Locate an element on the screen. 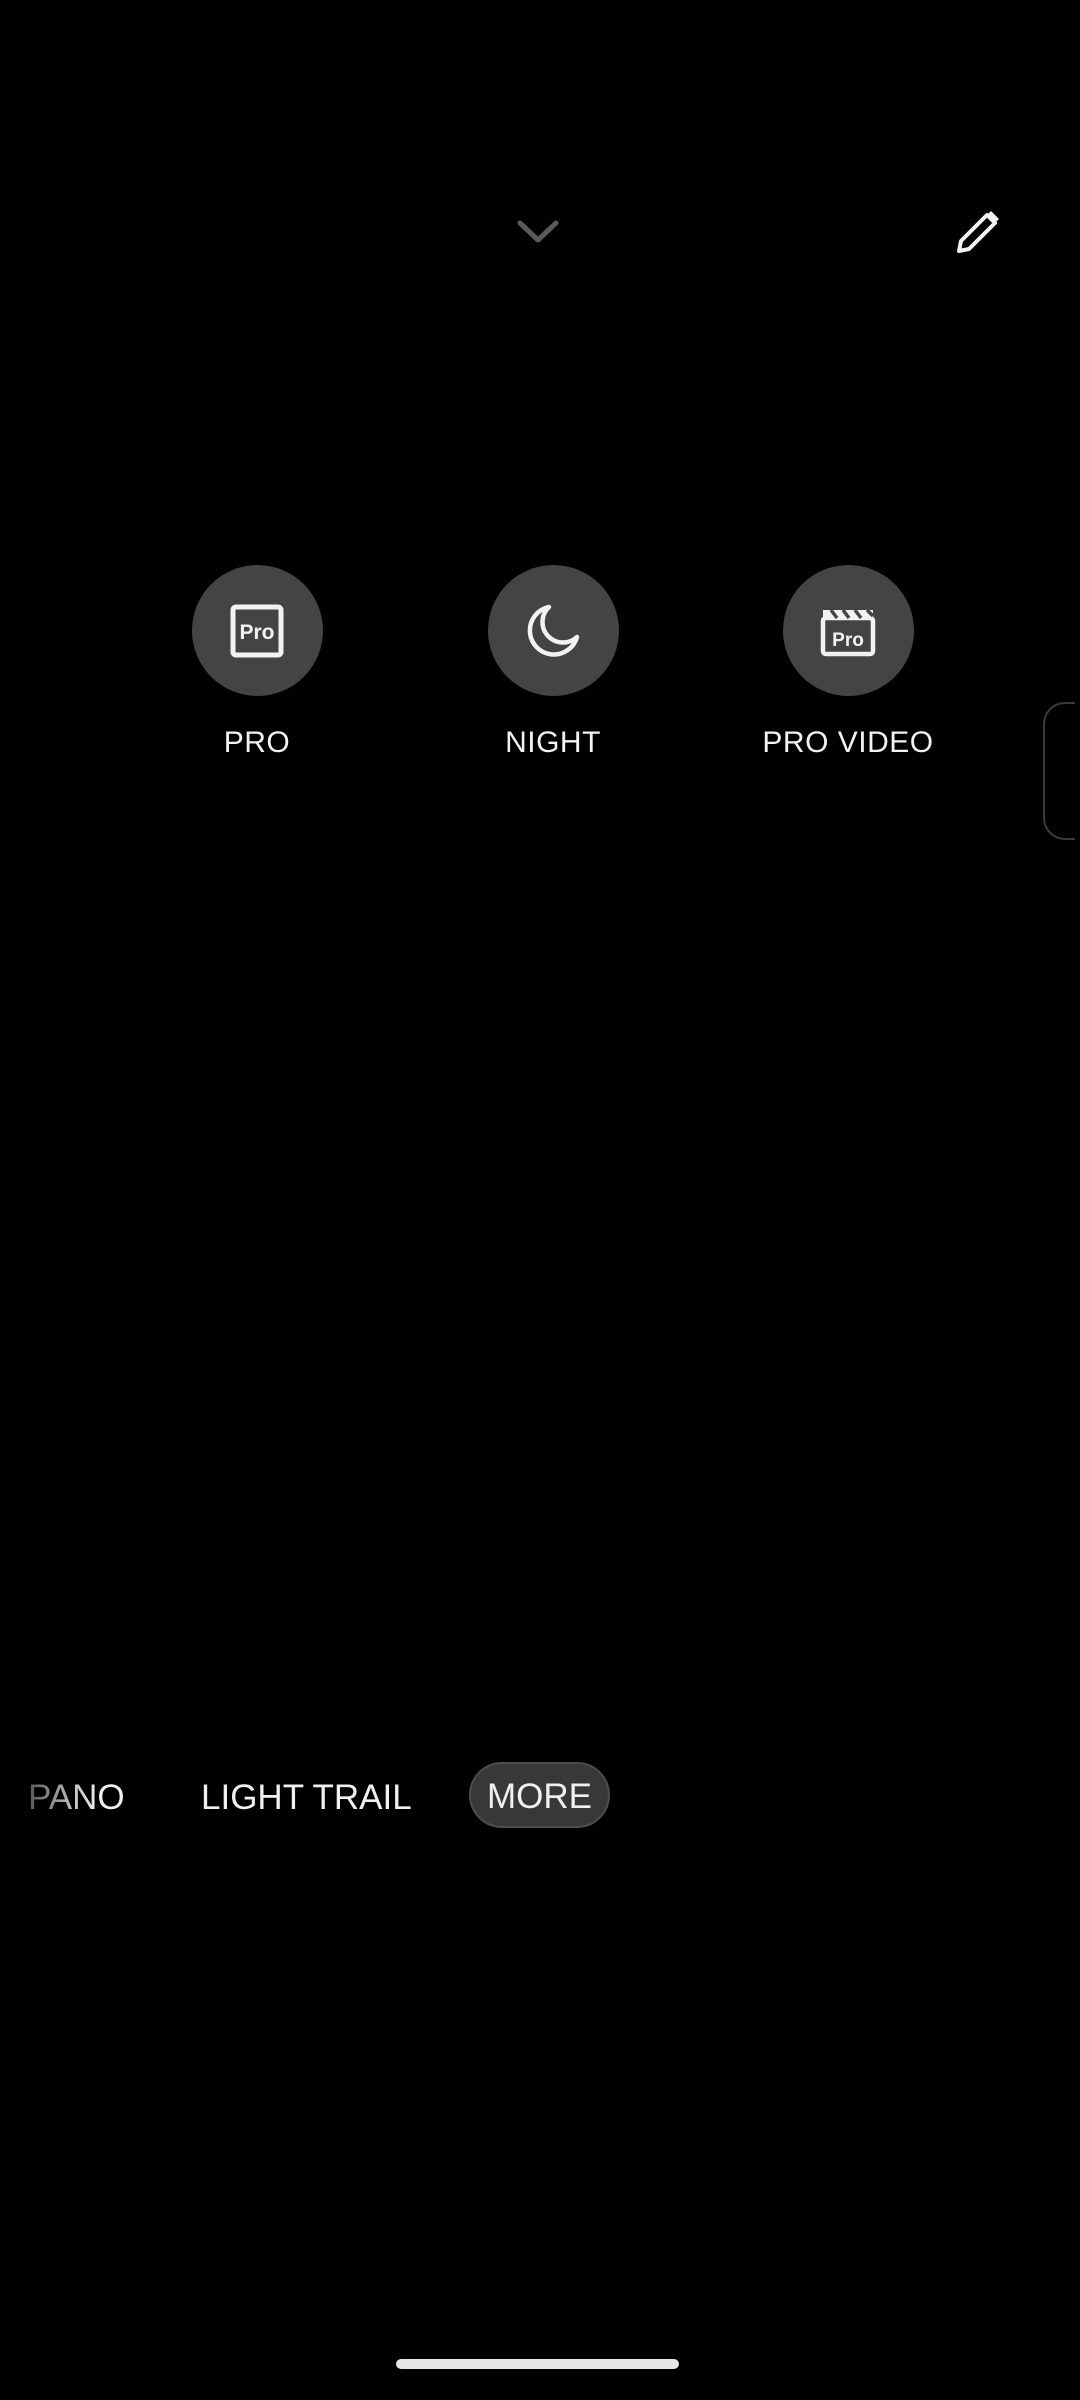  mode-strip-item-pano: PANO is located at coordinates (76, 1798).